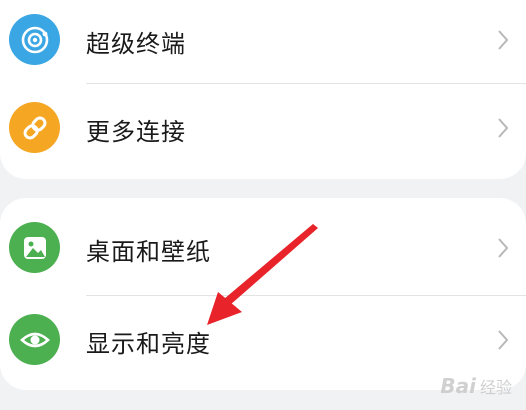  Describe the element at coordinates (136, 131) in the screenshot. I see `settings-item-label: 更多连接` at that location.